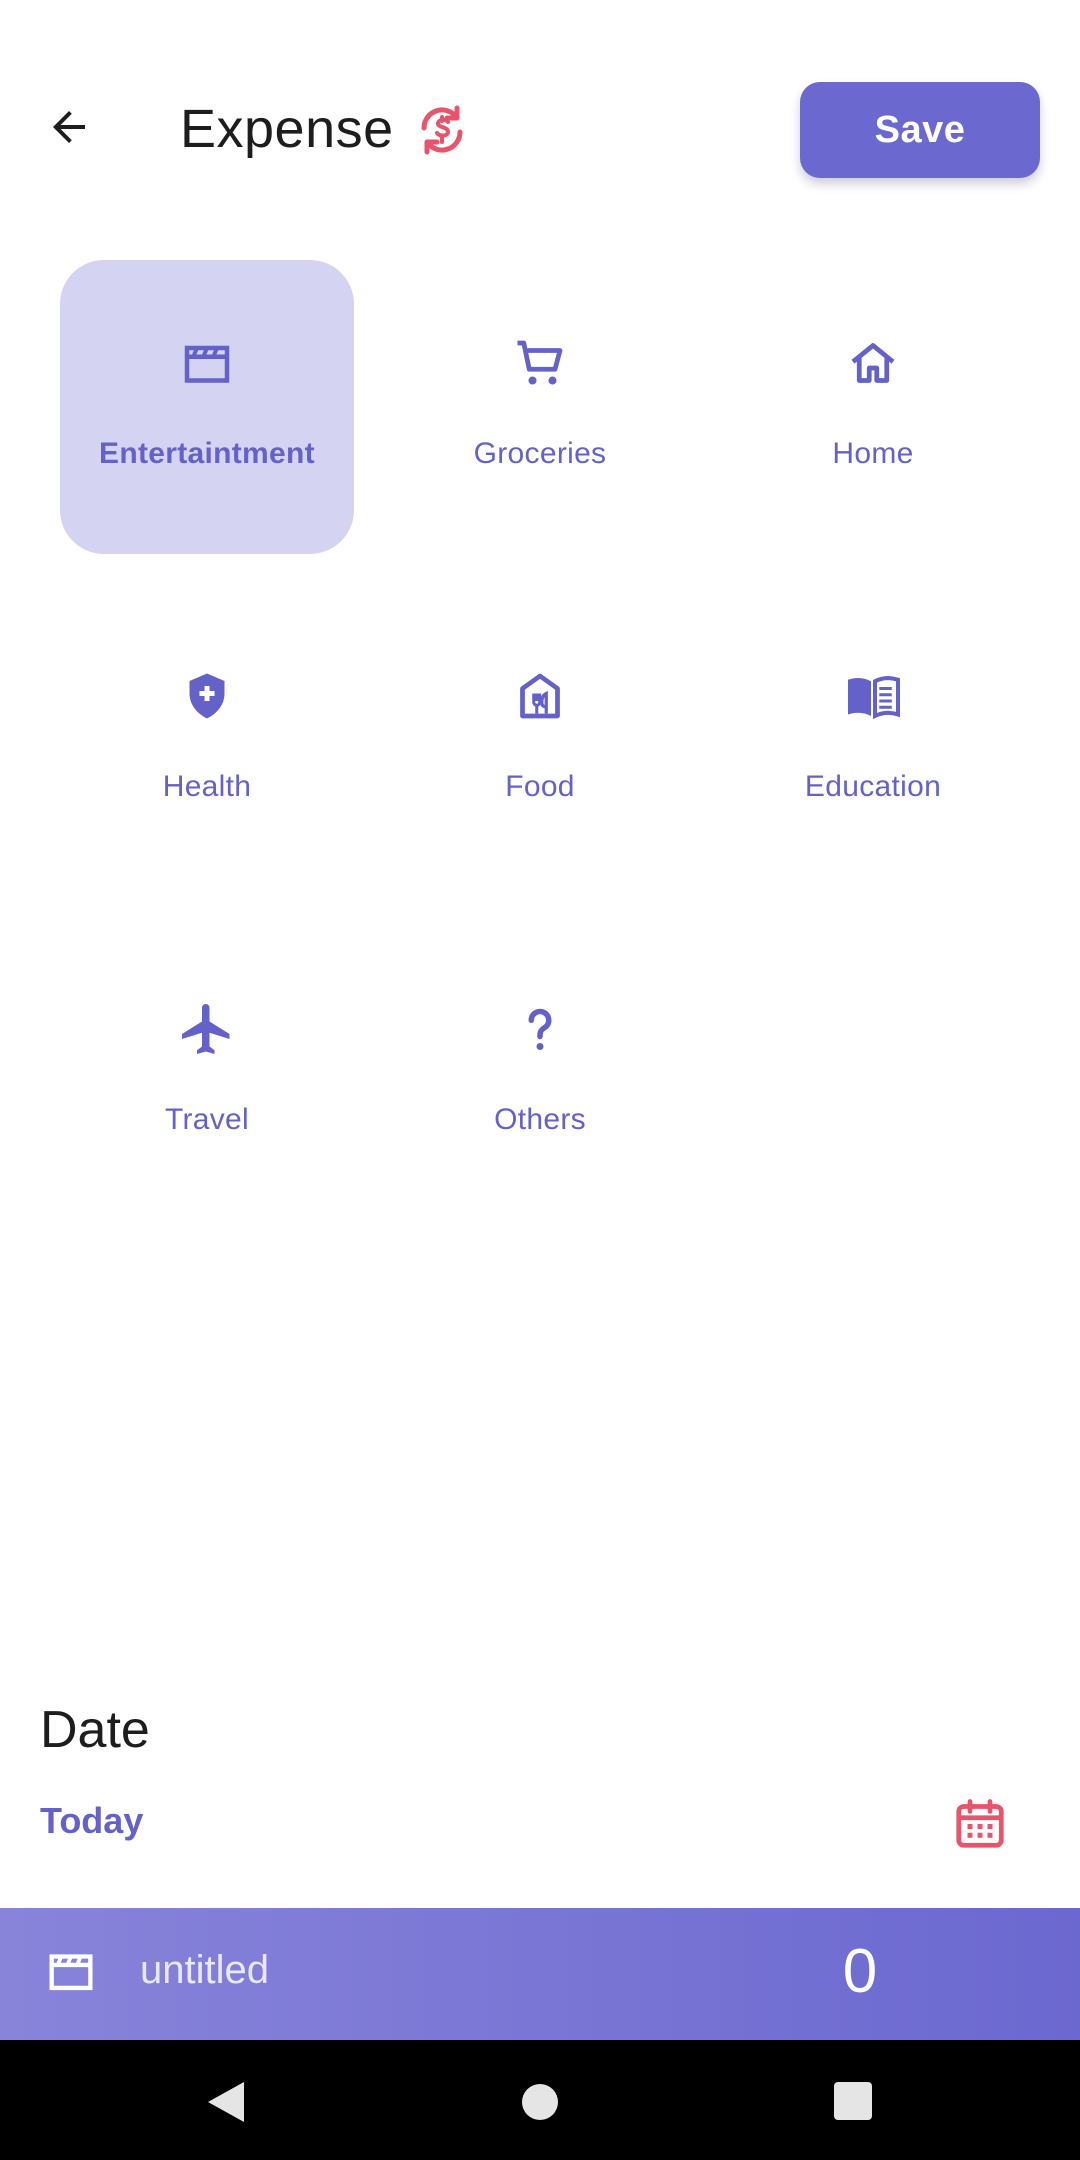  What do you see at coordinates (873, 740) in the screenshot?
I see `category-education: Education` at bounding box center [873, 740].